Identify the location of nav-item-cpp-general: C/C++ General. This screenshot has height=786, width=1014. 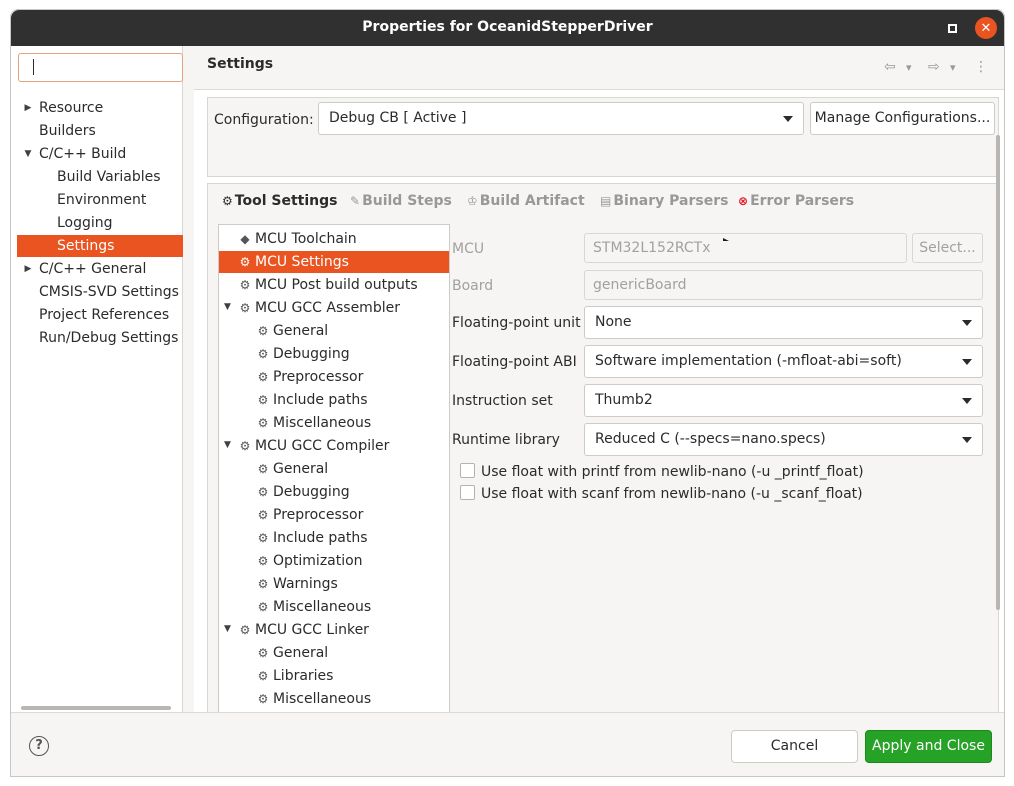
(109, 269).